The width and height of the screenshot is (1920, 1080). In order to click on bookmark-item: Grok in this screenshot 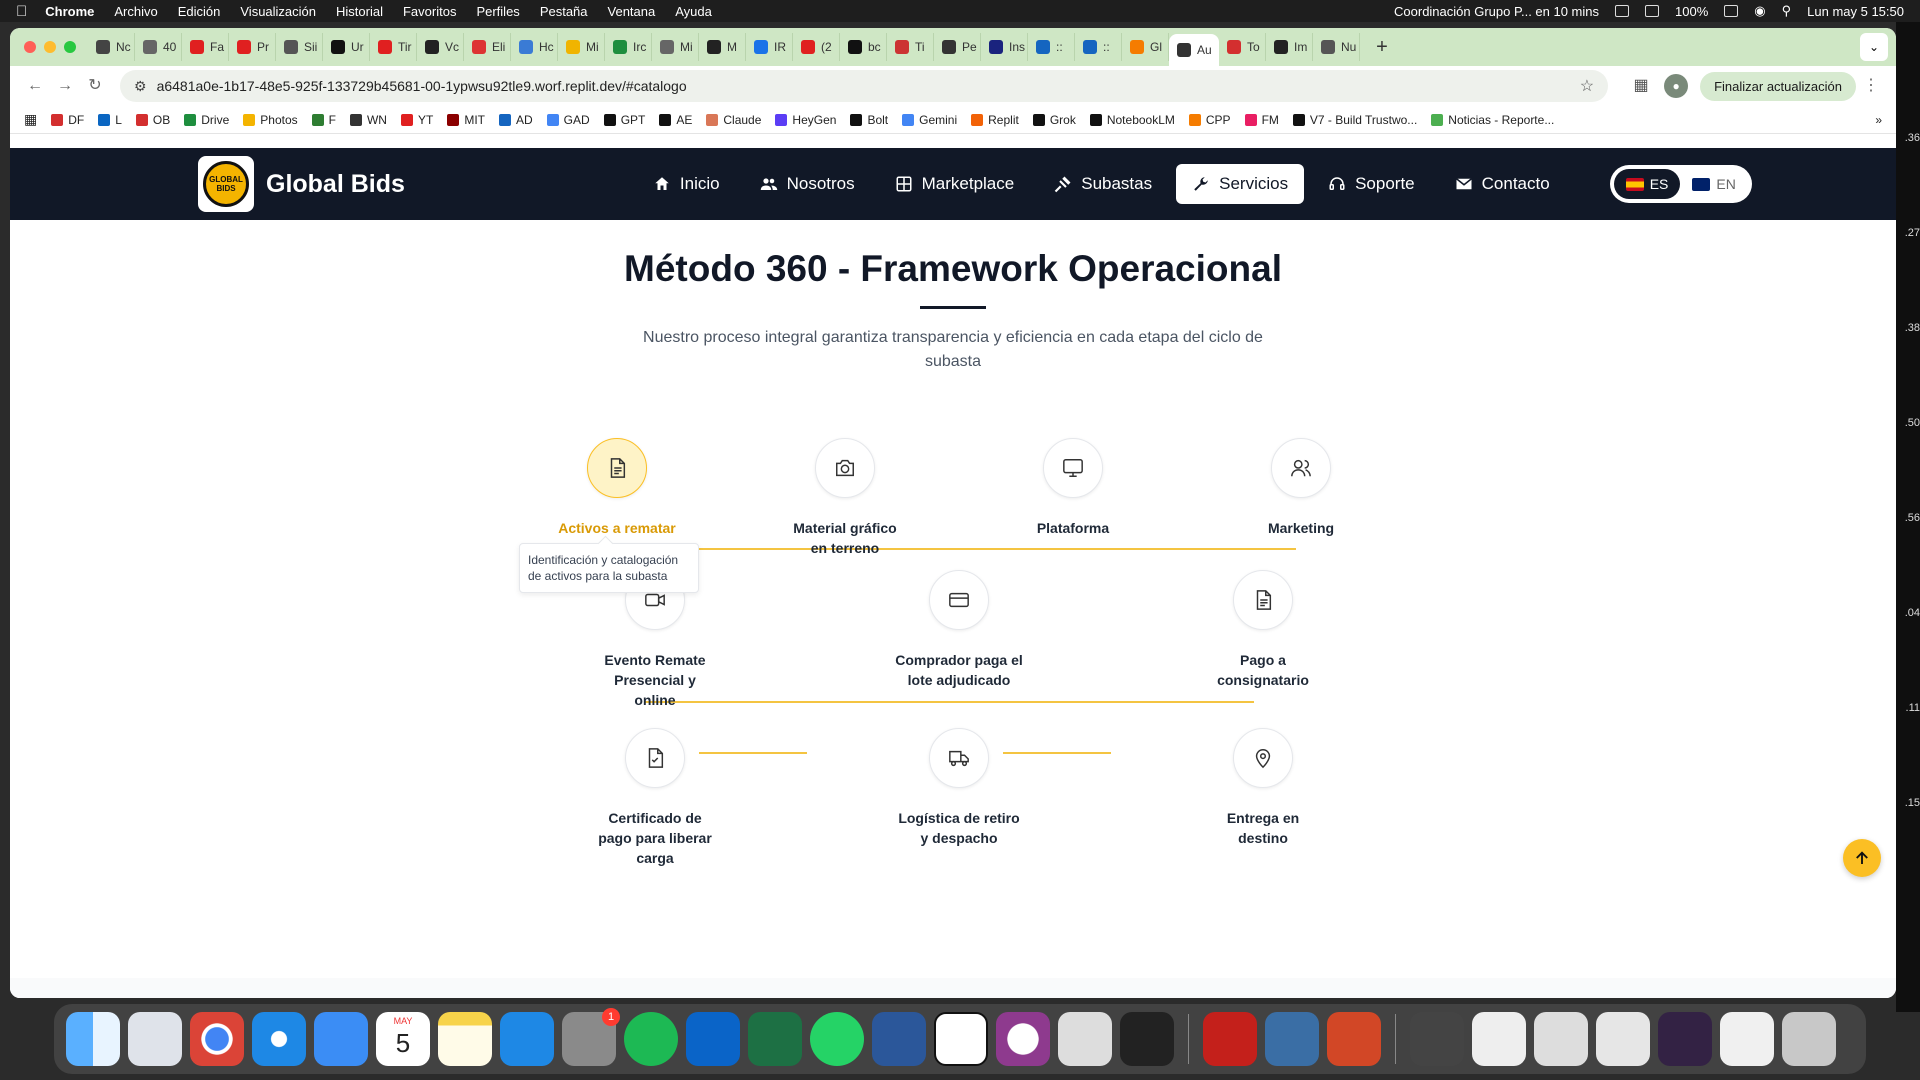, I will do `click(1054, 120)`.